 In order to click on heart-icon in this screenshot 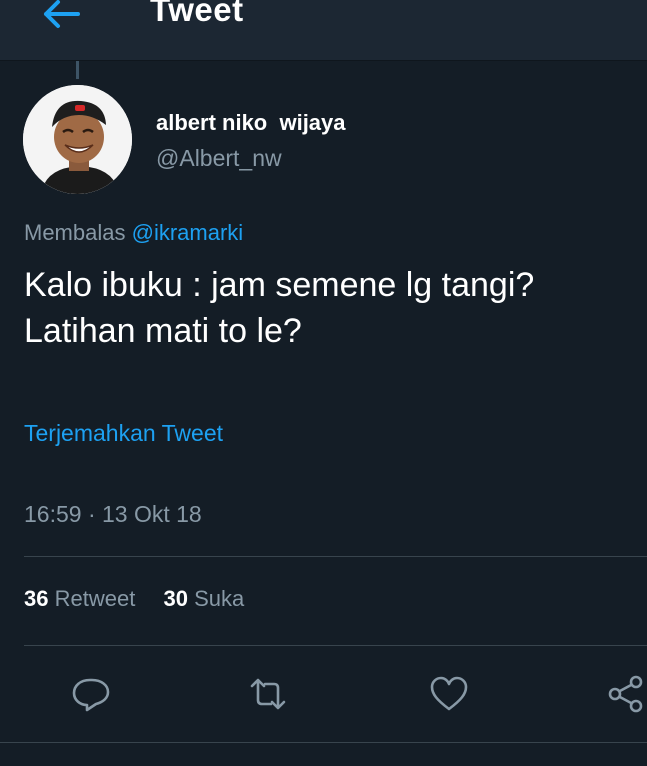, I will do `click(449, 693)`.